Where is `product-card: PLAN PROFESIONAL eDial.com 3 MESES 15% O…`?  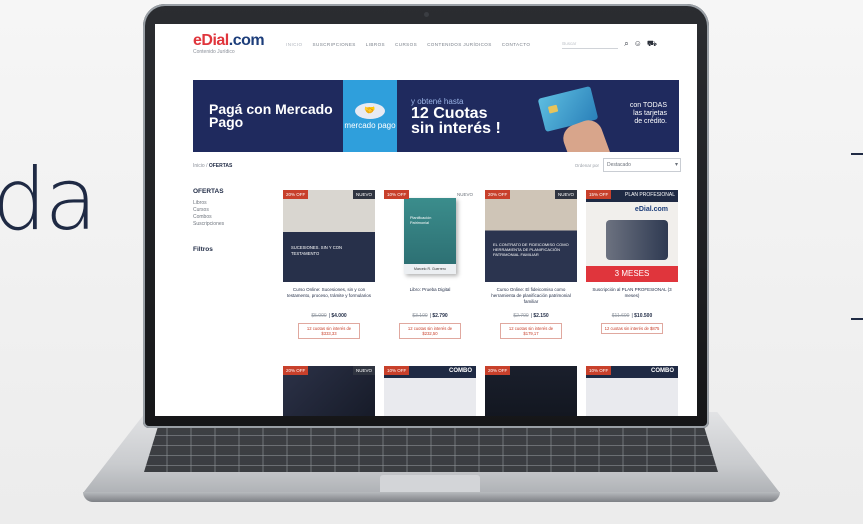
product-card: PLAN PROFESIONAL eDial.com 3 MESES 15% O… is located at coordinates (632, 262).